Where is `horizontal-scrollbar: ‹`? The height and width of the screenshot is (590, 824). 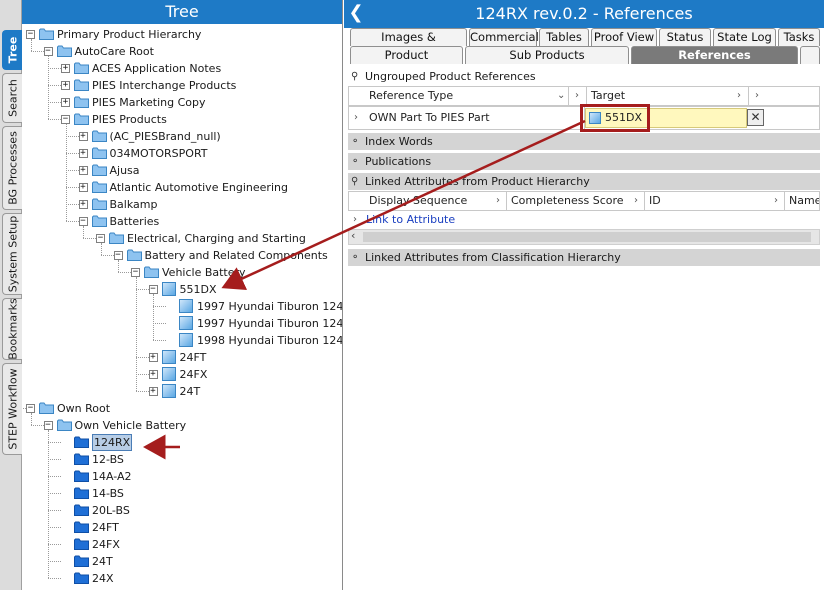
horizontal-scrollbar: ‹ is located at coordinates (584, 237).